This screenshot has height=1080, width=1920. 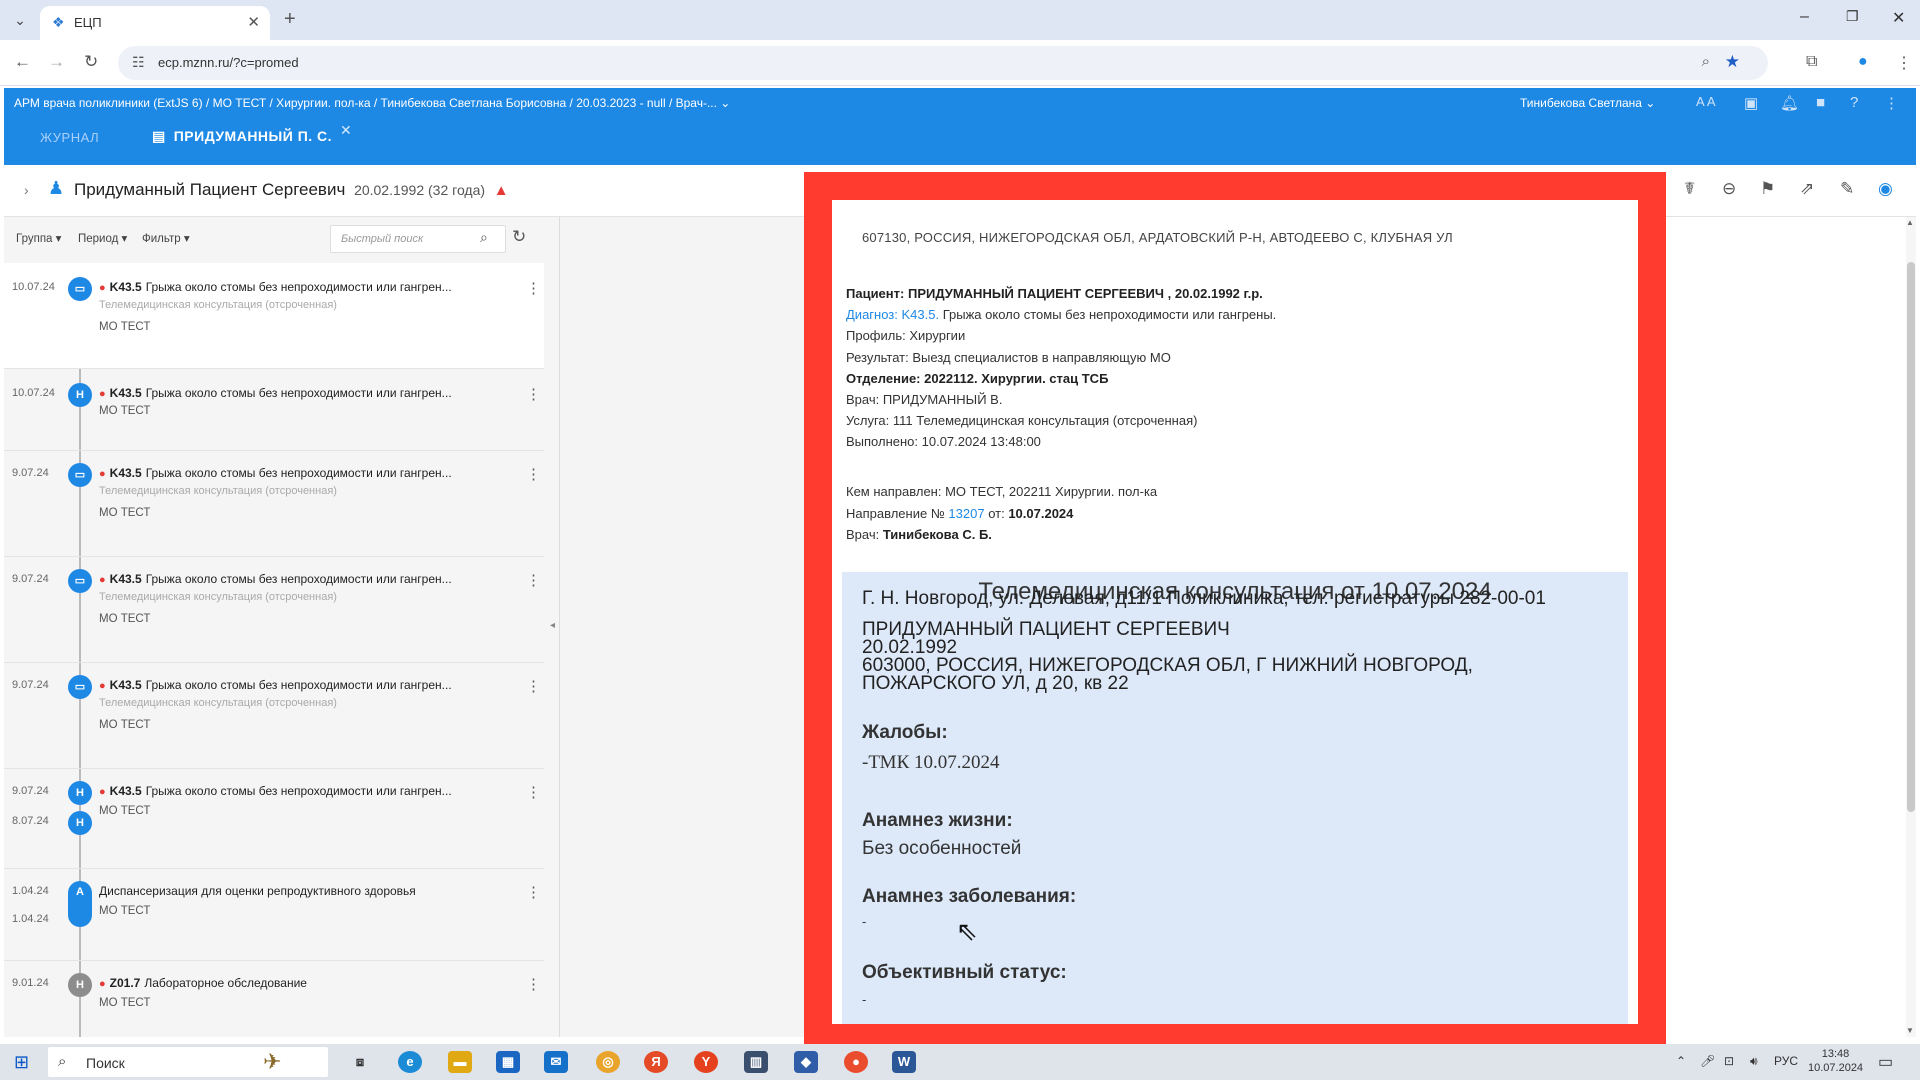 I want to click on close-tab-icon: ✕, so click(x=253, y=22).